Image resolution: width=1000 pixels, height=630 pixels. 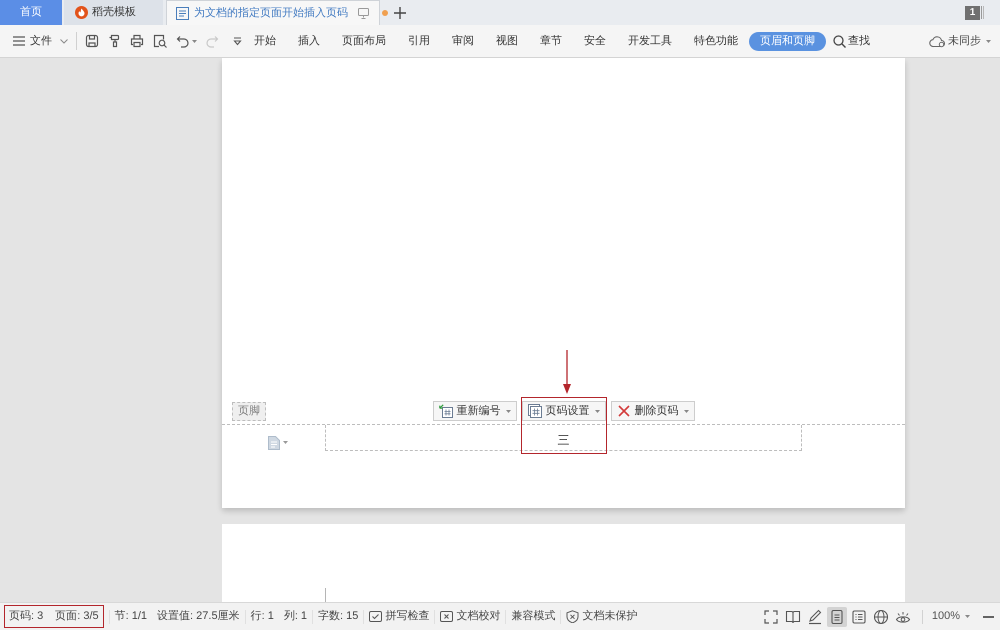 I want to click on margin-mark, so click(x=325, y=595).